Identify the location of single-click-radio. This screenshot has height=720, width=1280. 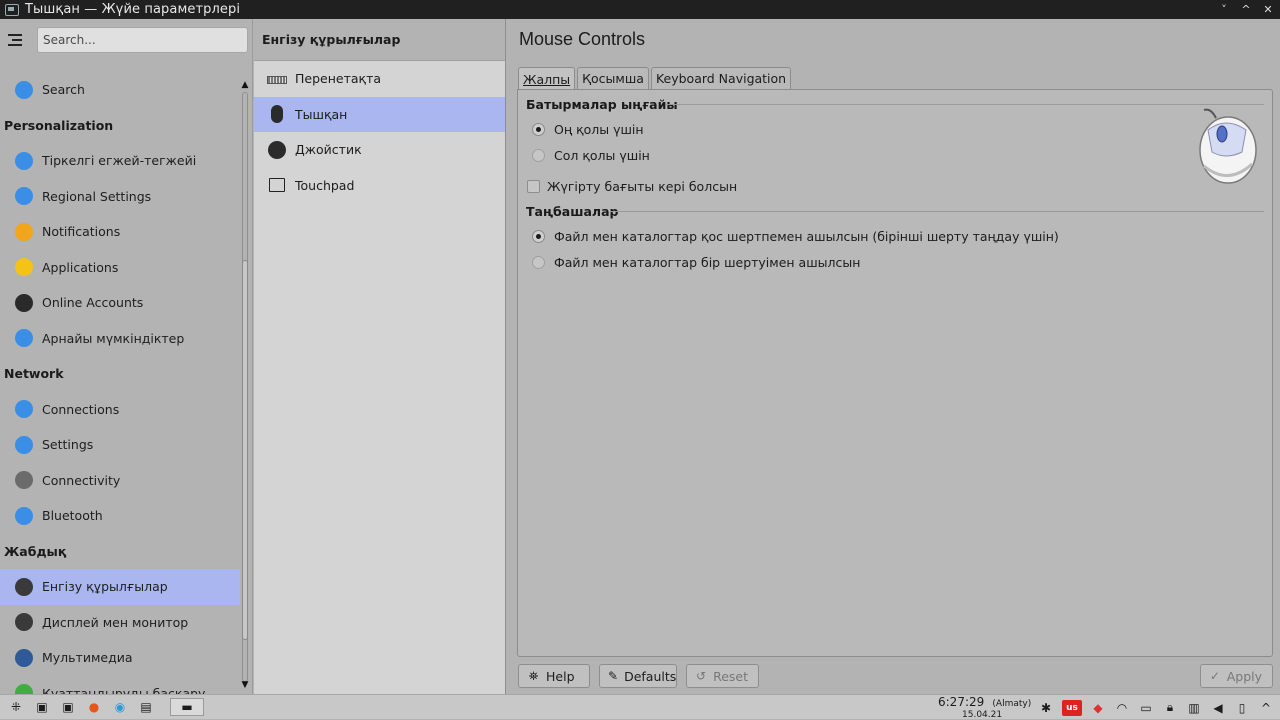
(538, 262).